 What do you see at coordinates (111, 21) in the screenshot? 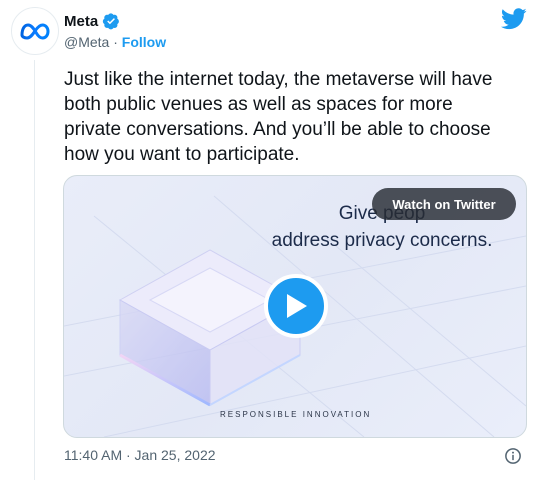
I see `verified-badge-icon` at bounding box center [111, 21].